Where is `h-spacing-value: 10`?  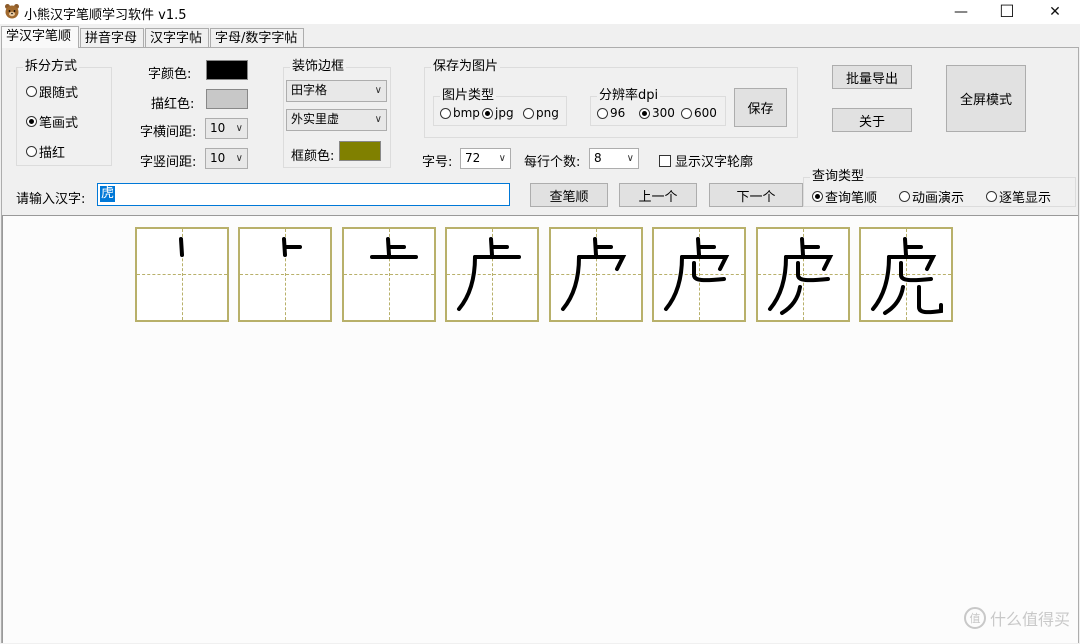
h-spacing-value: 10 is located at coordinates (218, 128).